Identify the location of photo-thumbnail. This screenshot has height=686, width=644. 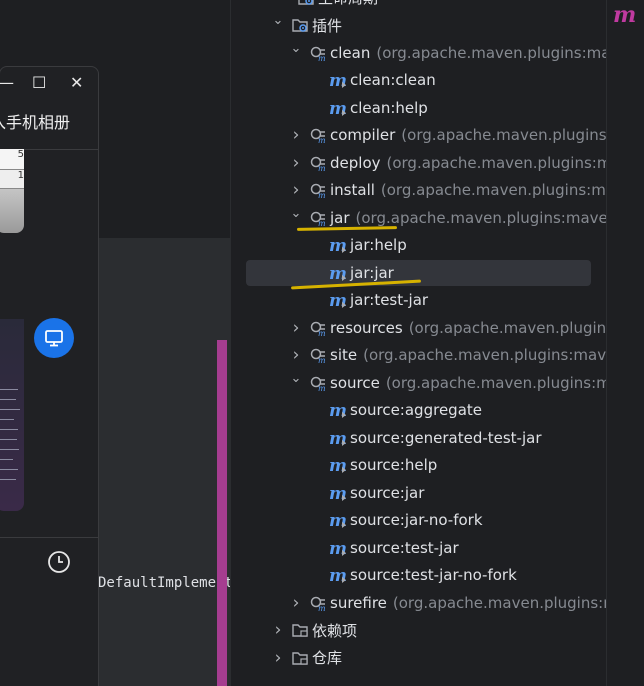
(12, 415).